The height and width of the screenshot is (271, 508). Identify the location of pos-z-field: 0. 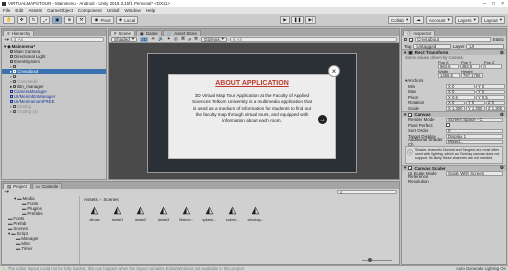
(492, 66).